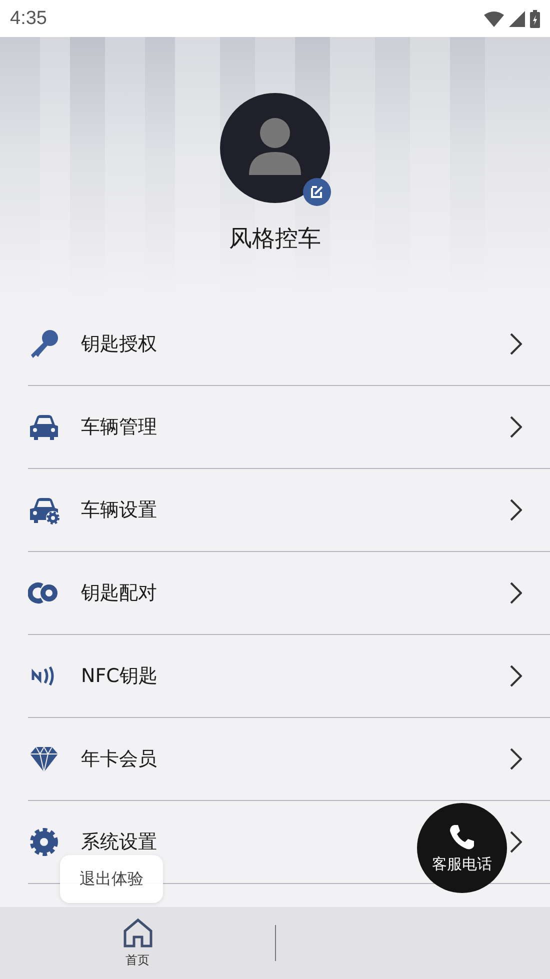  Describe the element at coordinates (289, 593) in the screenshot. I see `menu-item: 钥匙配对` at that location.